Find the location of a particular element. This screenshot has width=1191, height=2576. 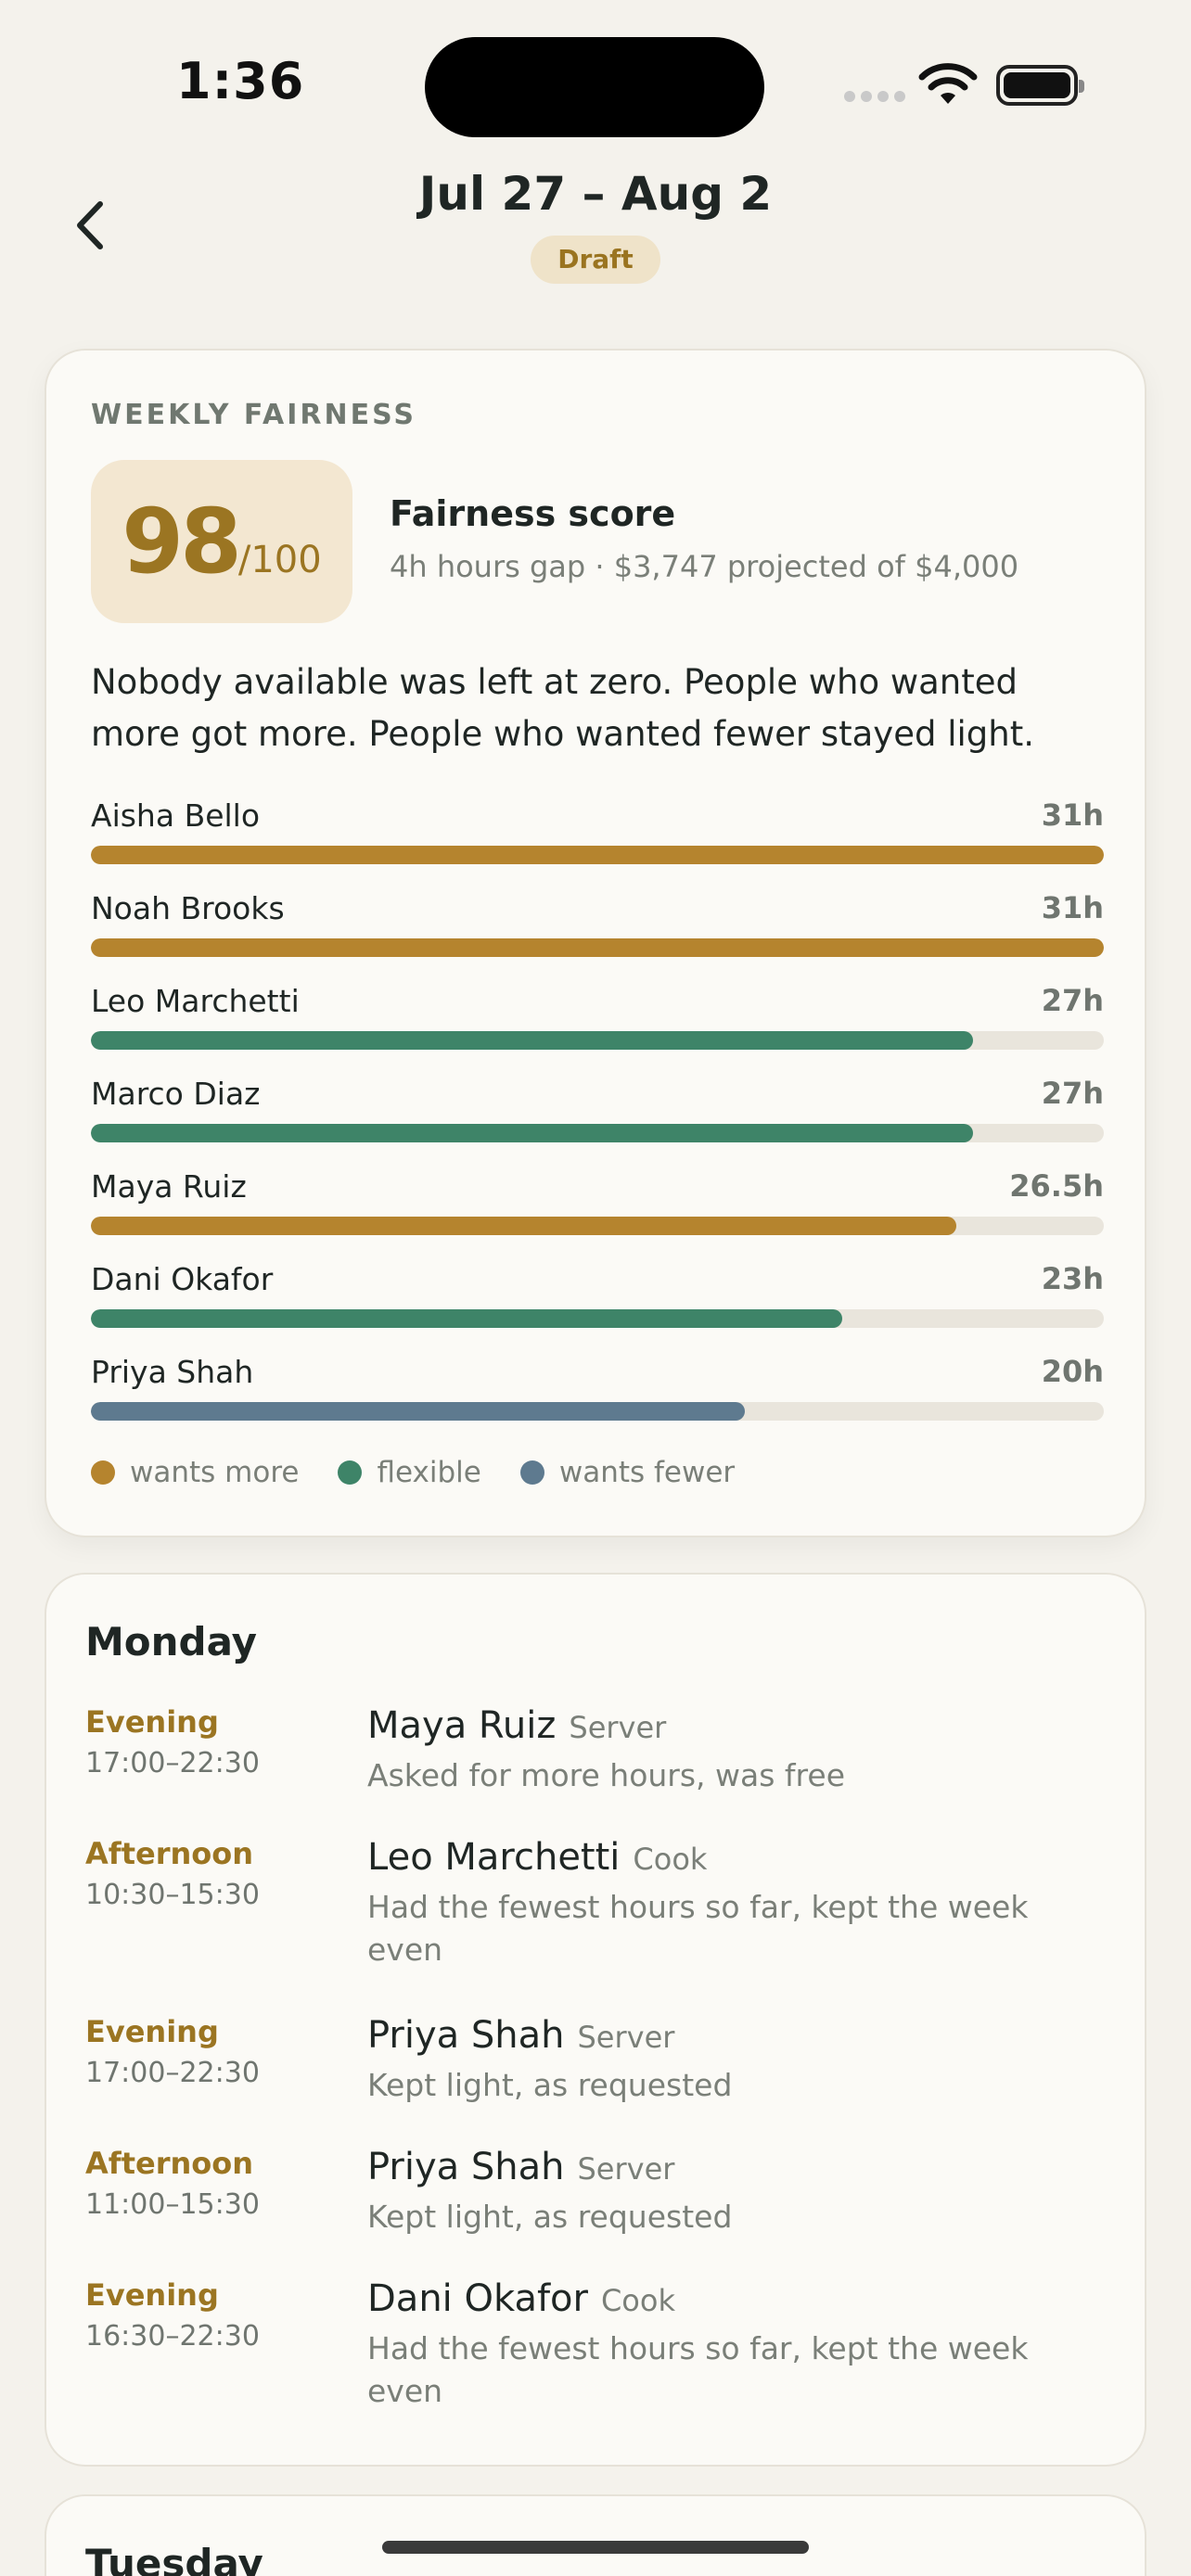

page-title: Jul 27 – Aug 2 is located at coordinates (595, 194).